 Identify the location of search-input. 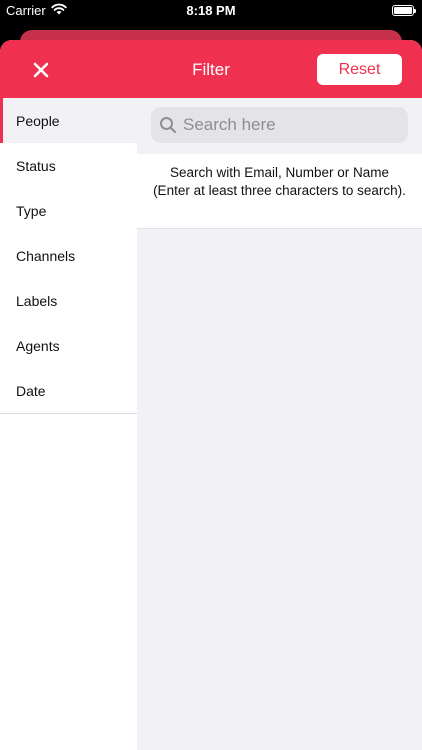
(288, 125).